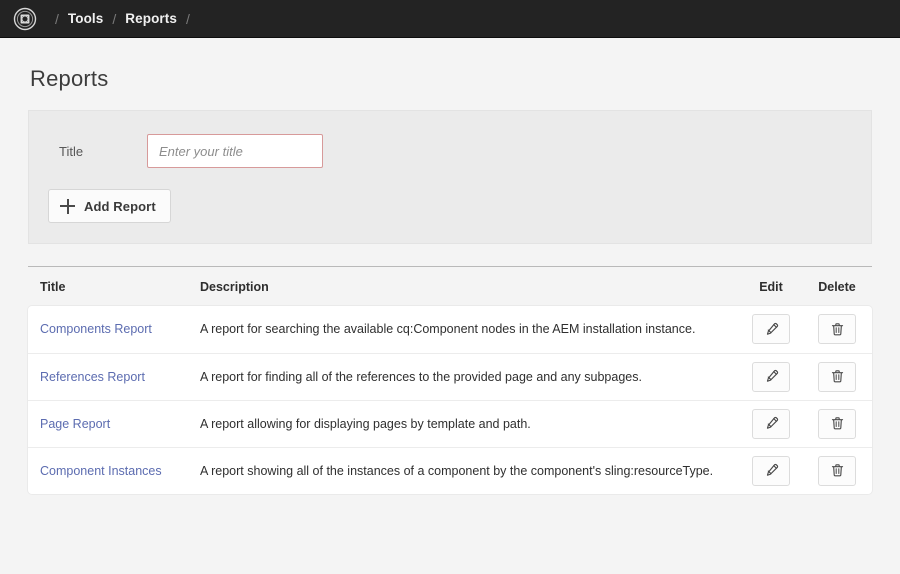 The image size is (900, 574). What do you see at coordinates (67, 206) in the screenshot?
I see `plus-icon` at bounding box center [67, 206].